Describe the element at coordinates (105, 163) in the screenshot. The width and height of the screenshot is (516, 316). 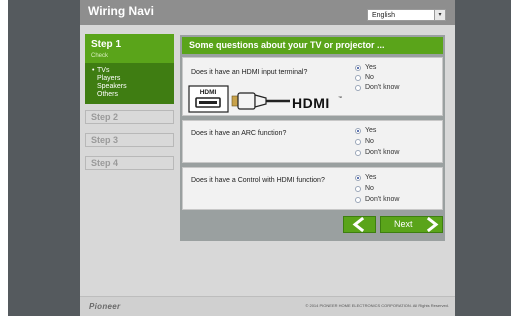
I see `step-4-label: Step 4` at that location.